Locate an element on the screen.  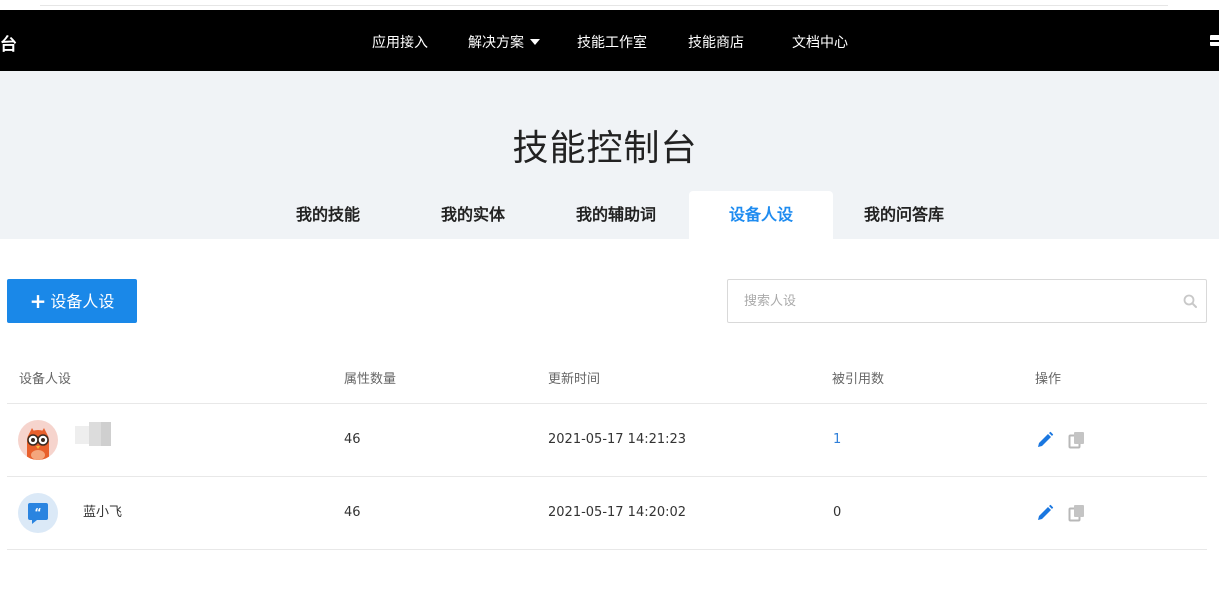
persona-name: 蓝小飞 is located at coordinates (103, 512).